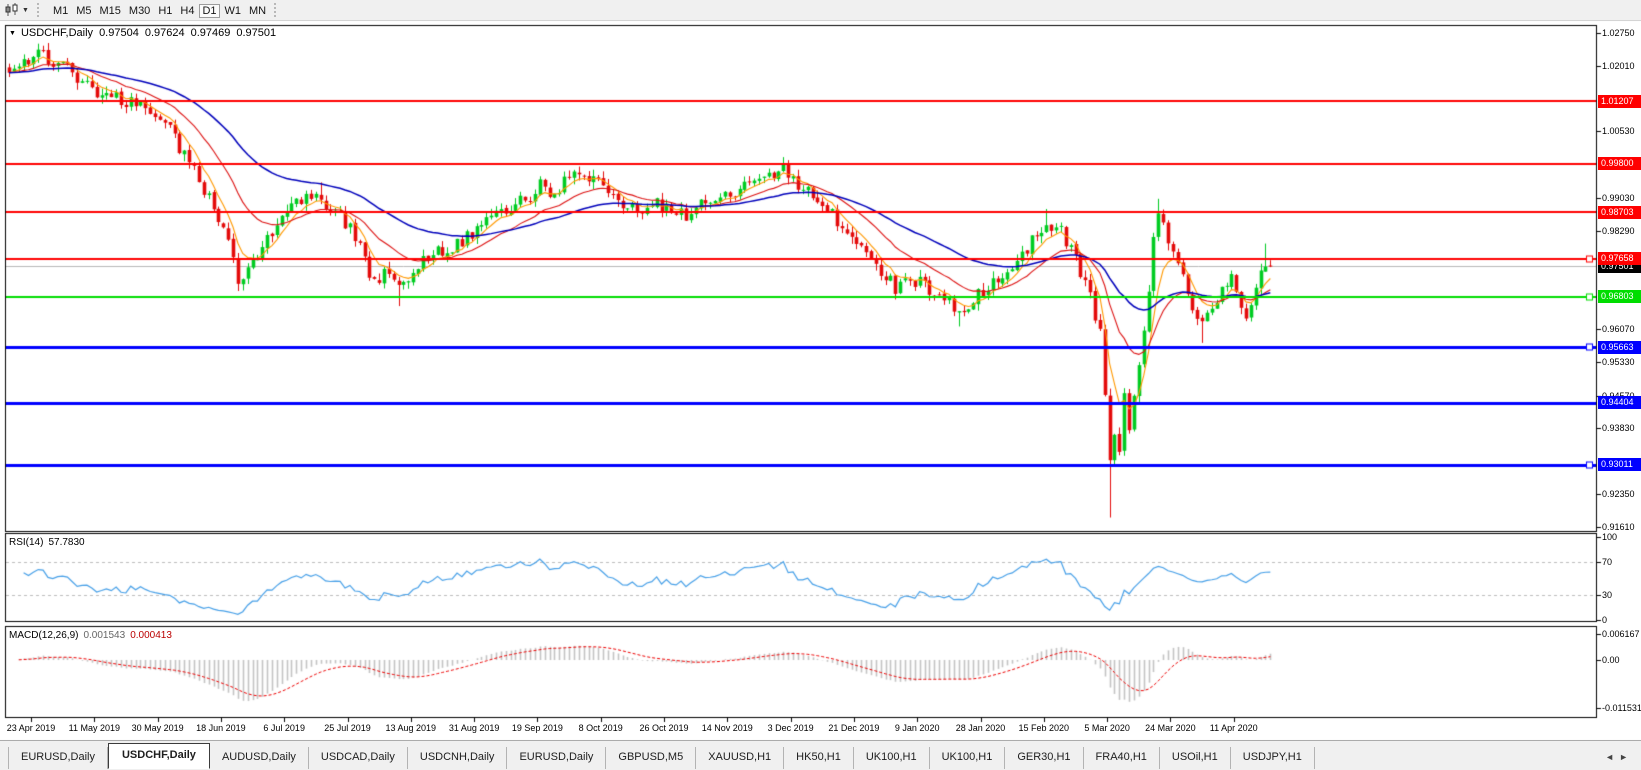 Image resolution: width=1641 pixels, height=770 pixels. I want to click on timeframe-button-m5: M5, so click(83, 11).